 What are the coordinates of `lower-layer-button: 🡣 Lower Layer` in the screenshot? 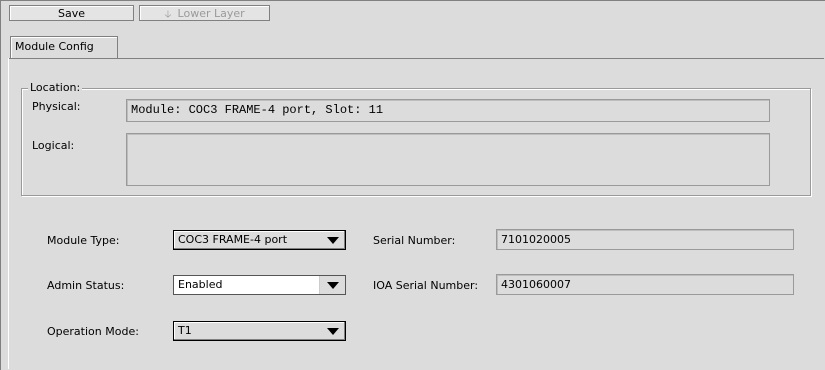 It's located at (204, 13).